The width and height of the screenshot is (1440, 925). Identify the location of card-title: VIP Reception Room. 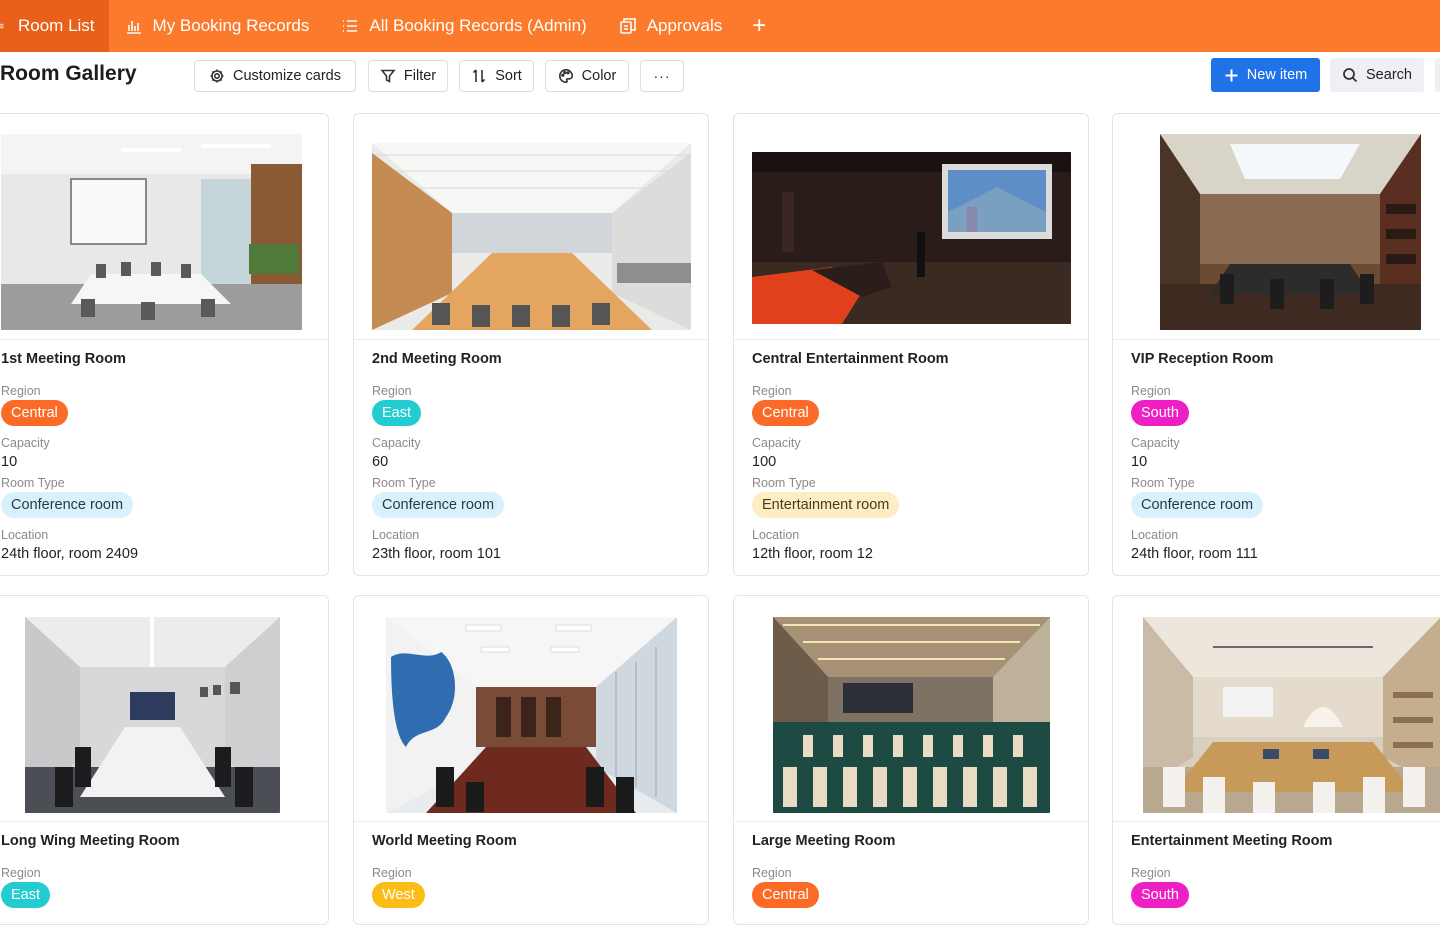
(1202, 359).